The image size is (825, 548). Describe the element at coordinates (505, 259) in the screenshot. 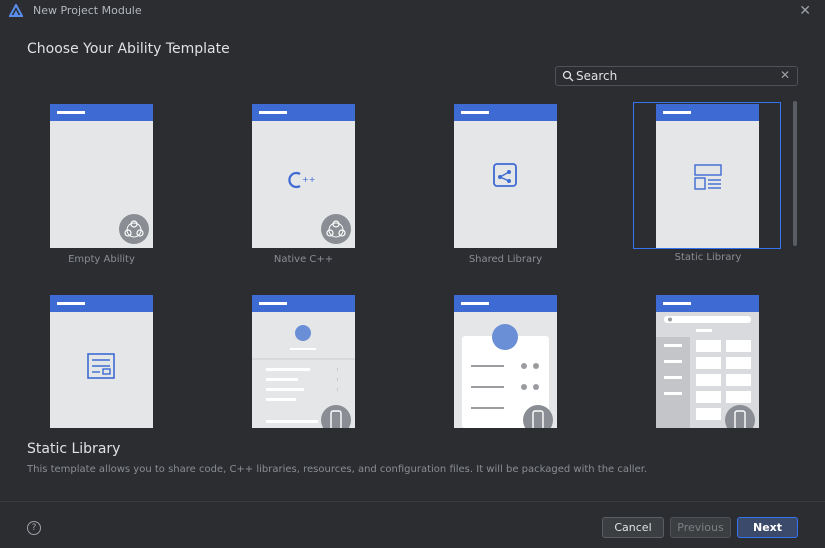

I see `template-label: Shared Library` at that location.